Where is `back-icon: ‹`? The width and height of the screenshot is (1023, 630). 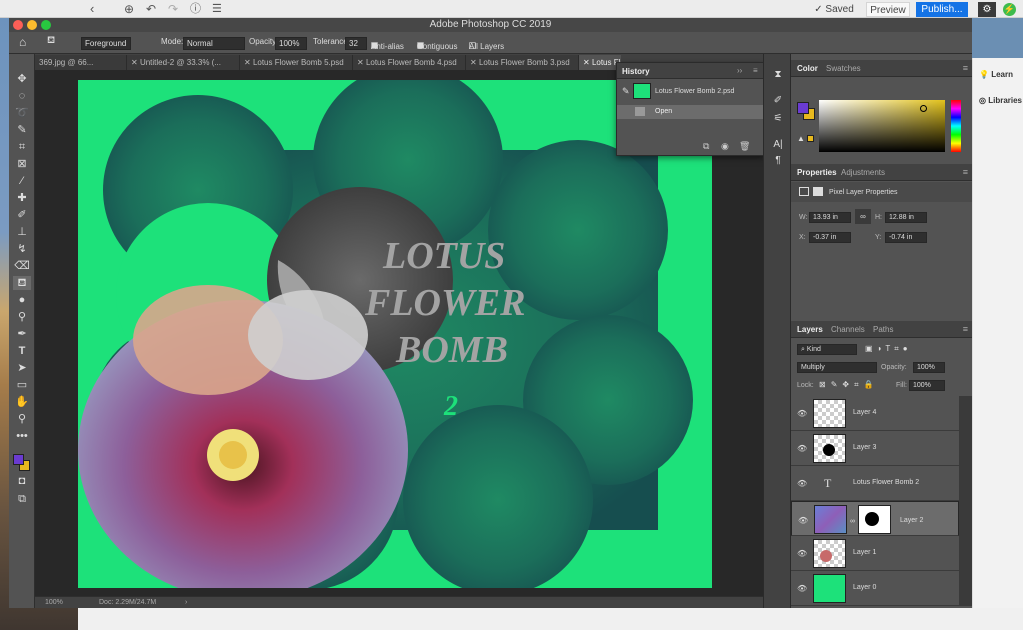 back-icon: ‹ is located at coordinates (92, 9).